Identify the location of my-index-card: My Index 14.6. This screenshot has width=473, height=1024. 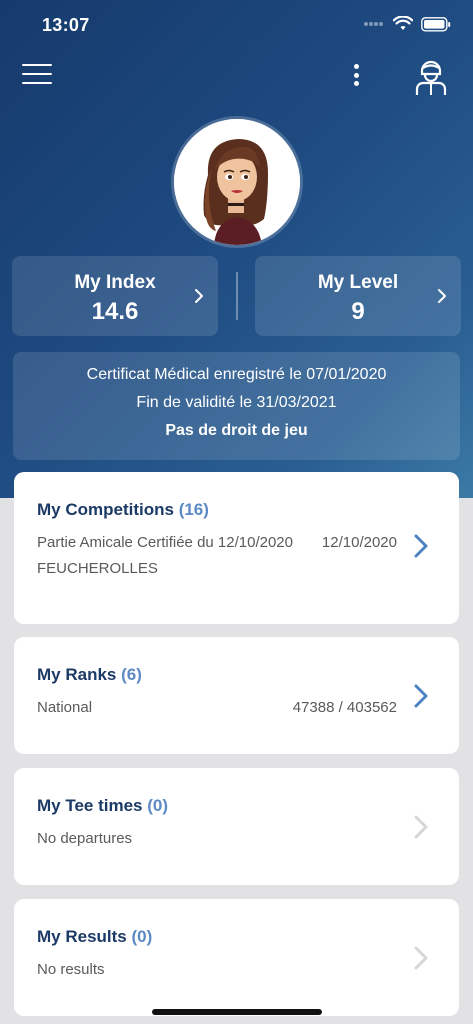
(115, 296).